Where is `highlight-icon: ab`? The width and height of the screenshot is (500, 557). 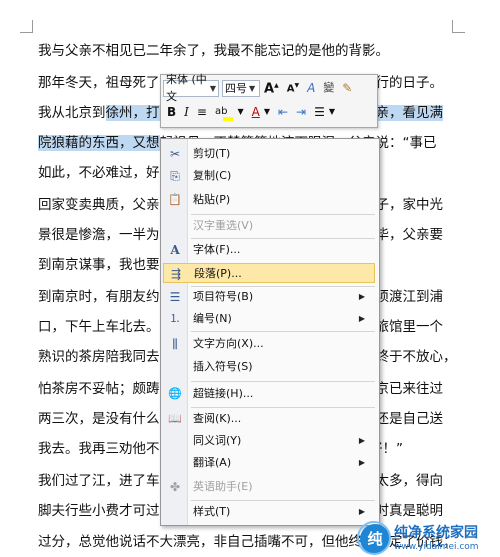
highlight-icon: ab is located at coordinates (221, 111).